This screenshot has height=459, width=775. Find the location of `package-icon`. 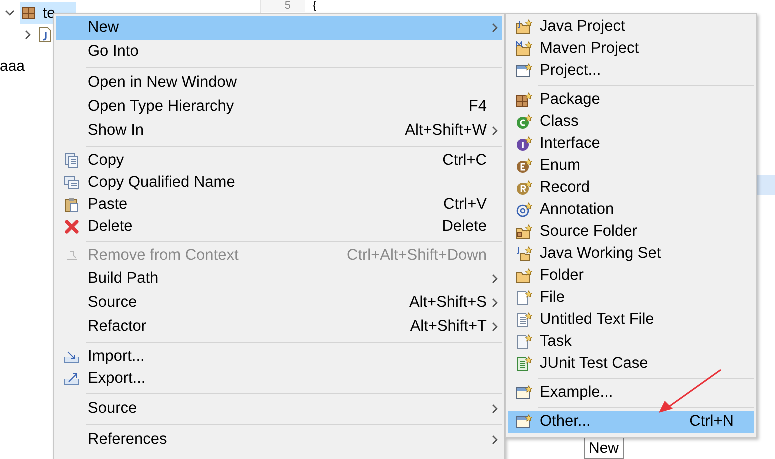

package-icon is located at coordinates (524, 100).